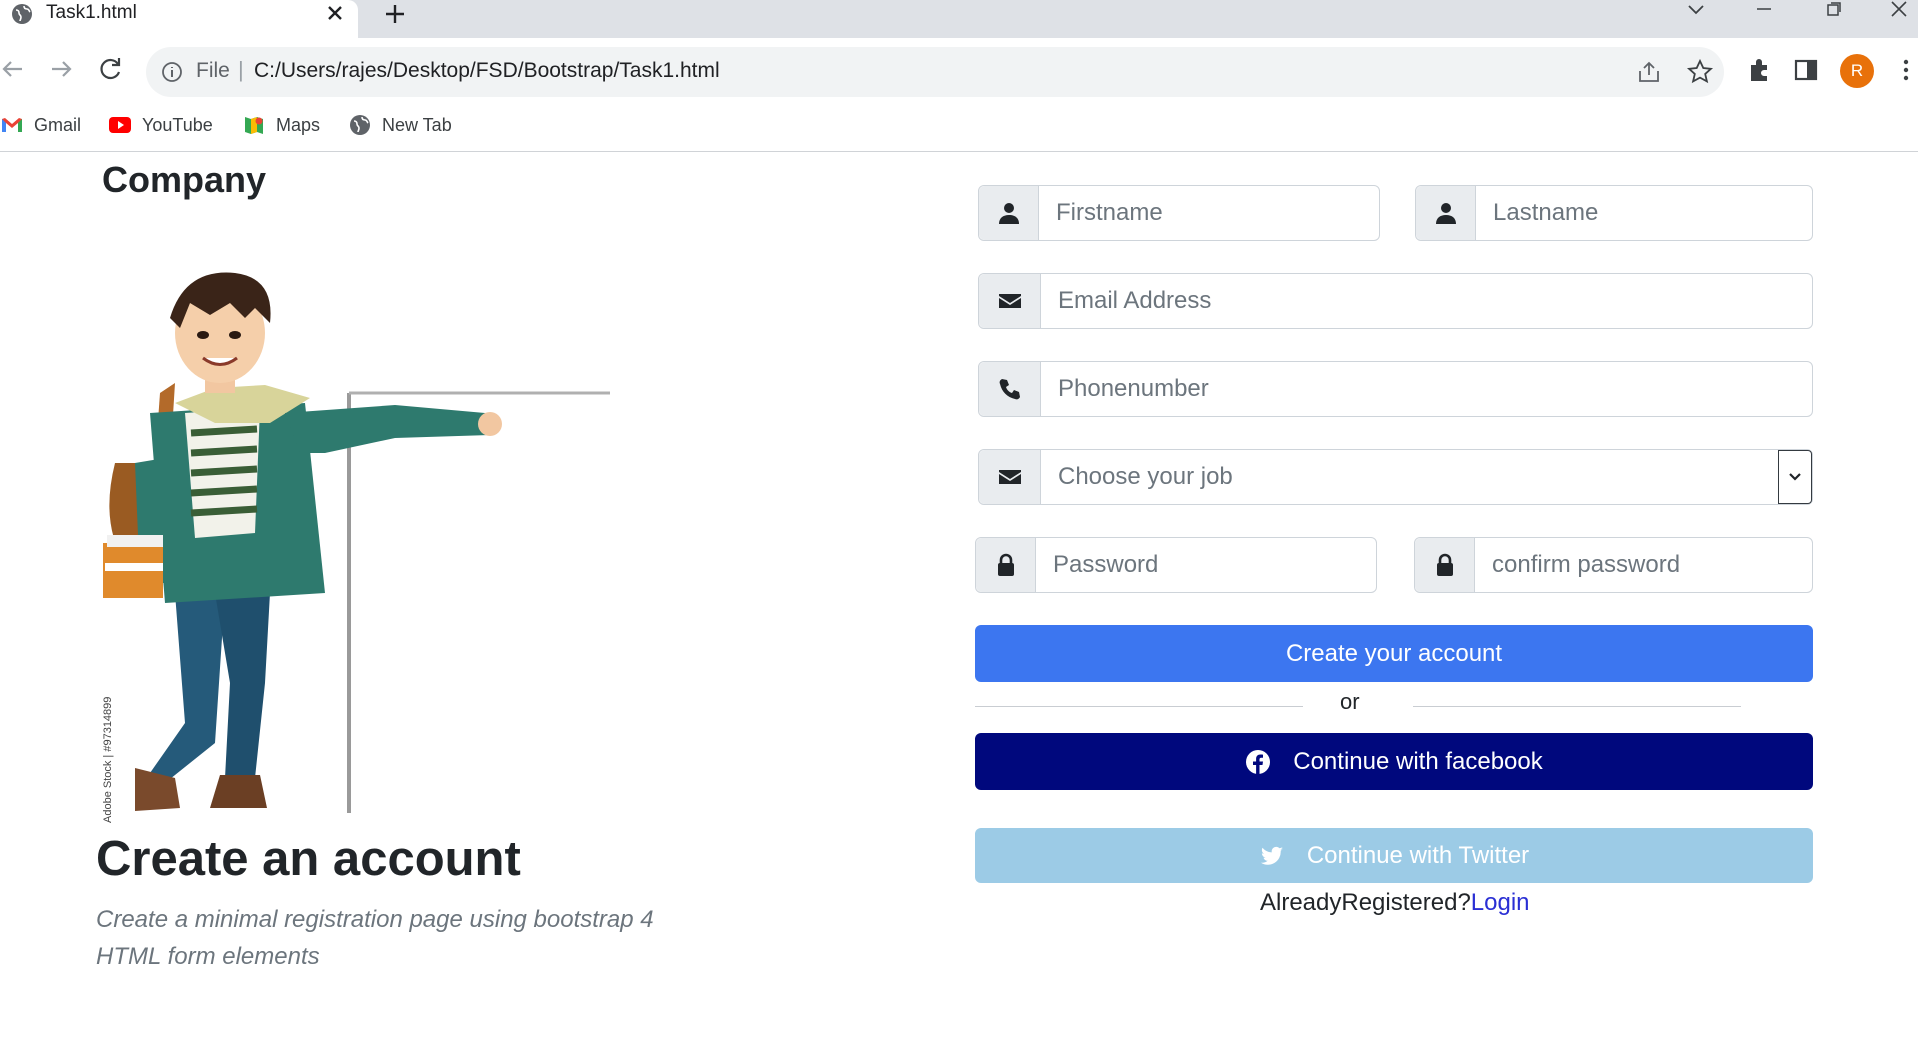 This screenshot has width=1918, height=1057. I want to click on bookmark-label: New Tab, so click(417, 124).